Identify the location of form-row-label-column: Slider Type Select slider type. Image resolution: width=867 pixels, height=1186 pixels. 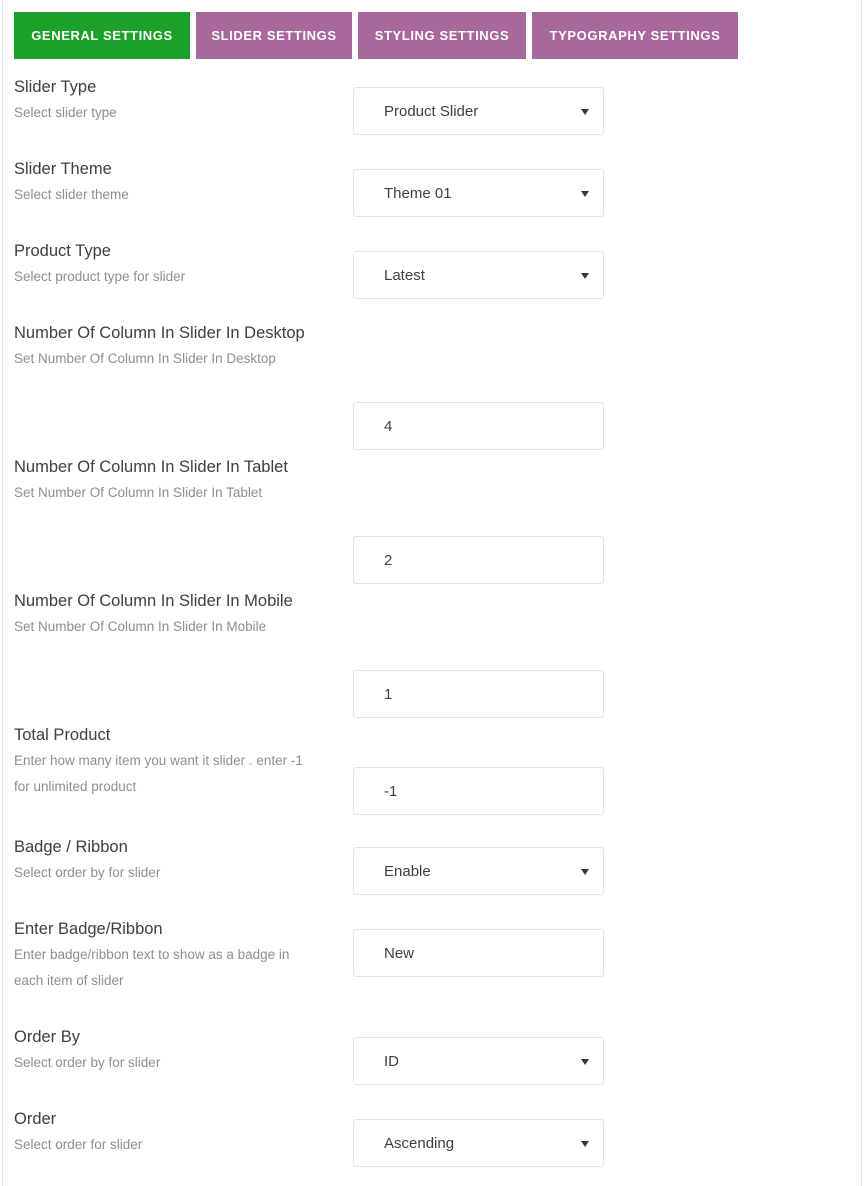
(164, 100).